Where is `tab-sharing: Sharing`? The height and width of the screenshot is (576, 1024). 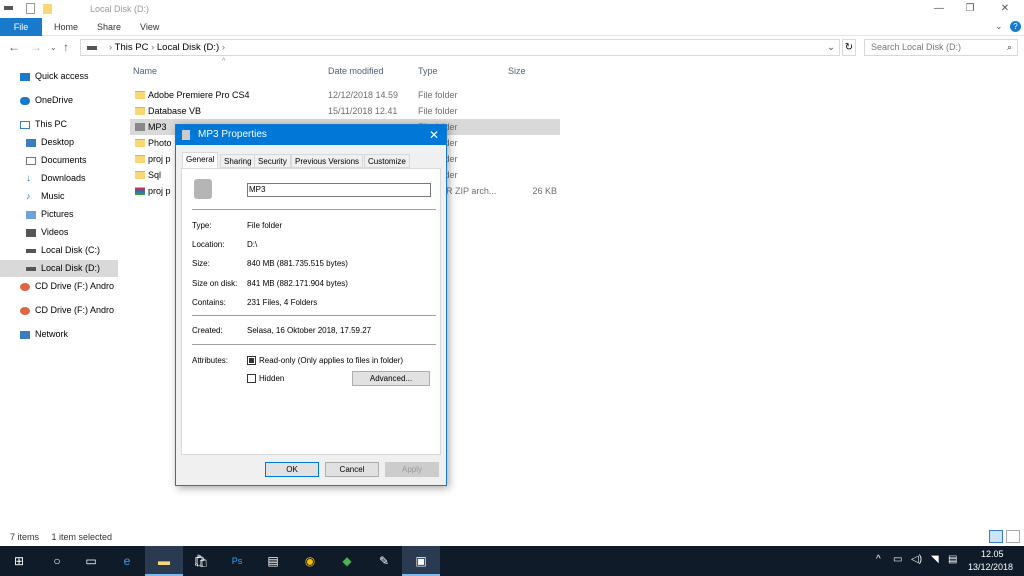 tab-sharing: Sharing is located at coordinates (238, 161).